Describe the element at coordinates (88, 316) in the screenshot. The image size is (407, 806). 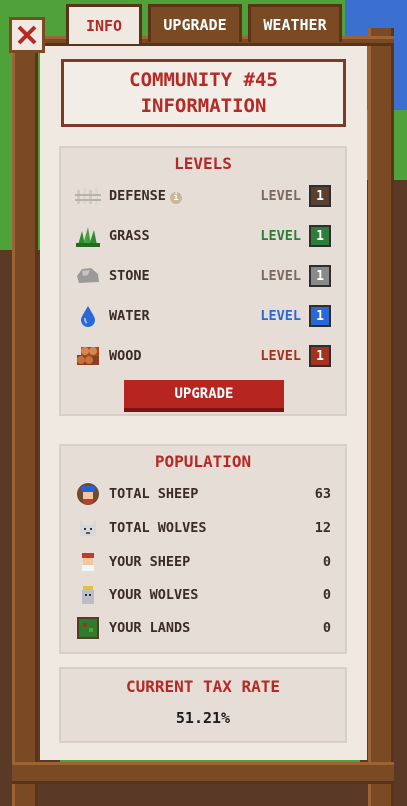
I see `water-drop-icon` at that location.